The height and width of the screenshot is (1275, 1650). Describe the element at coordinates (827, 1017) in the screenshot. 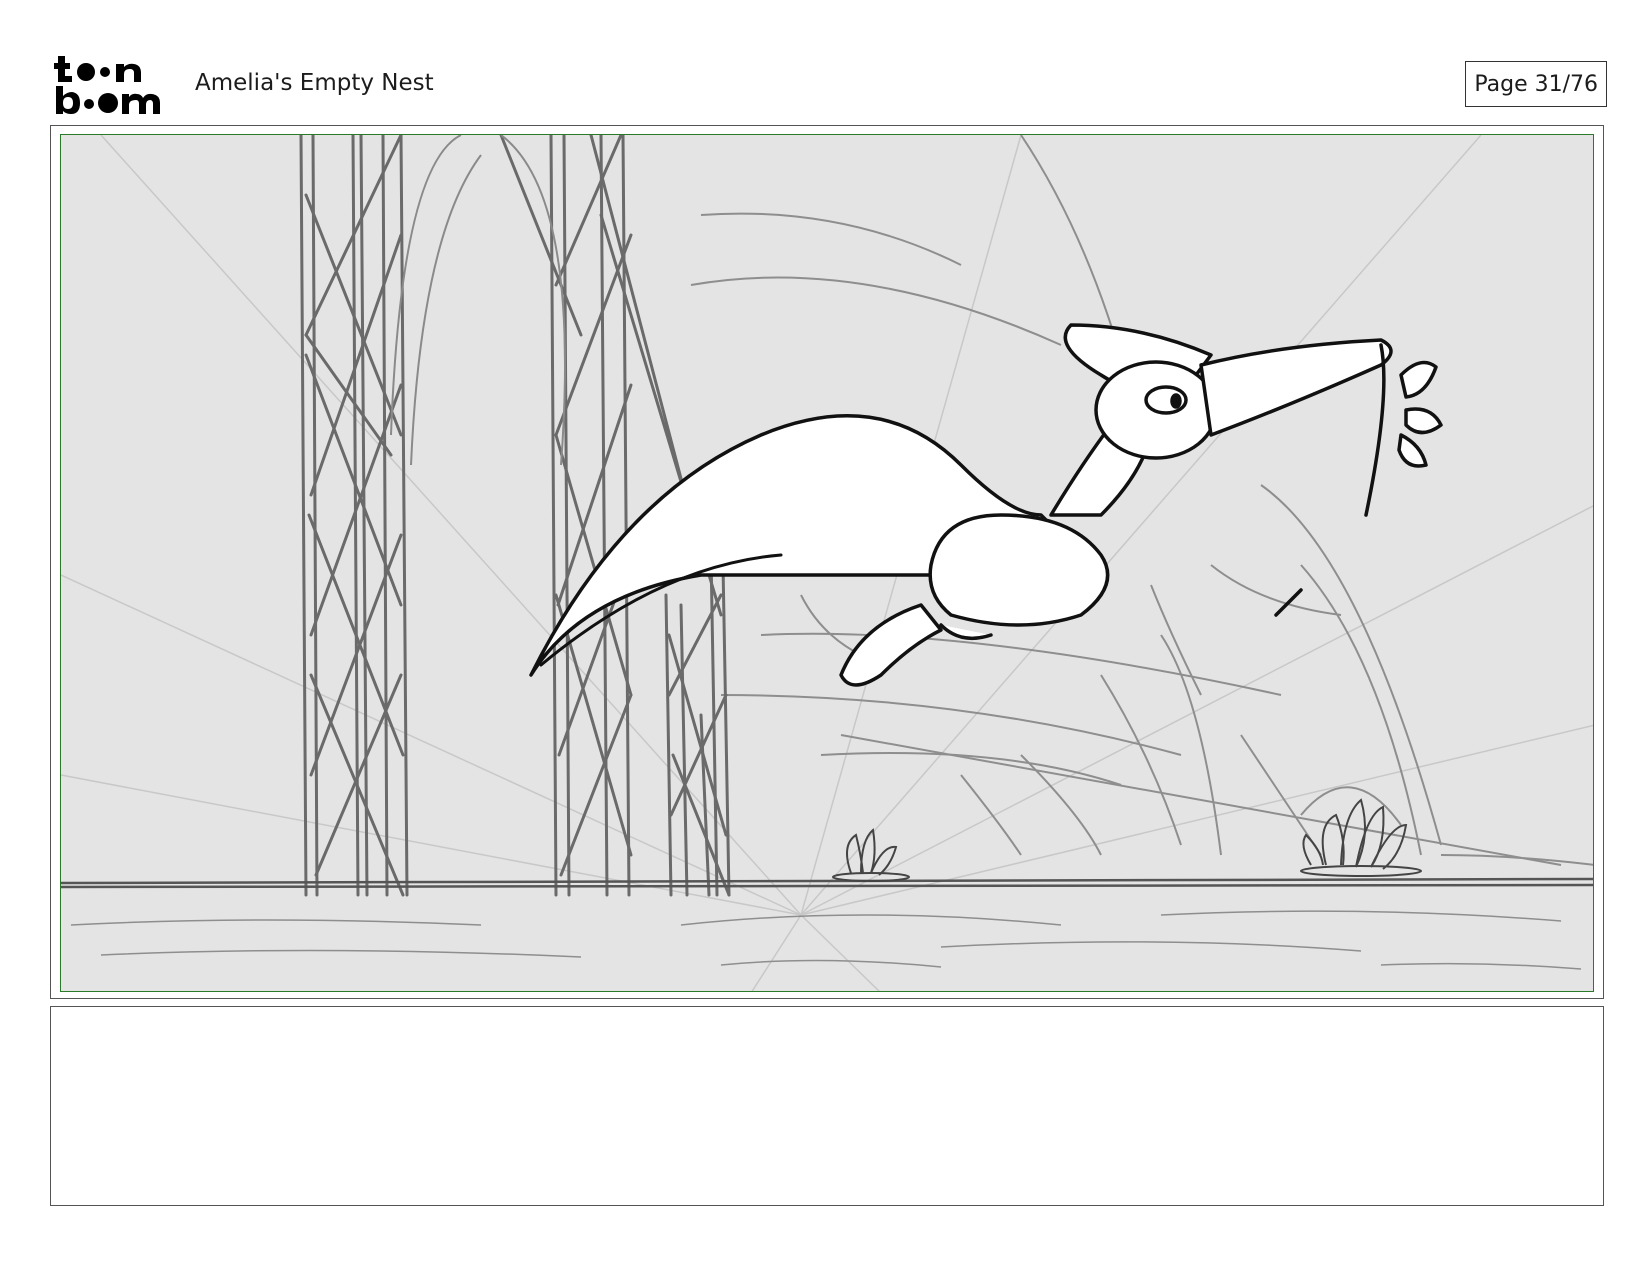

I see `panel-notes-text` at that location.